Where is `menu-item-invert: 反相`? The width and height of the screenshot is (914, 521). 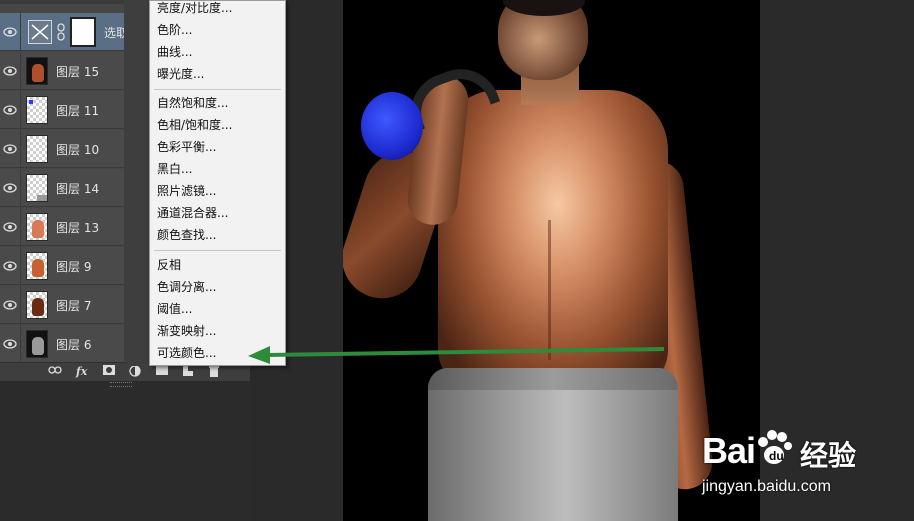
menu-item-invert: 反相 is located at coordinates (217, 265).